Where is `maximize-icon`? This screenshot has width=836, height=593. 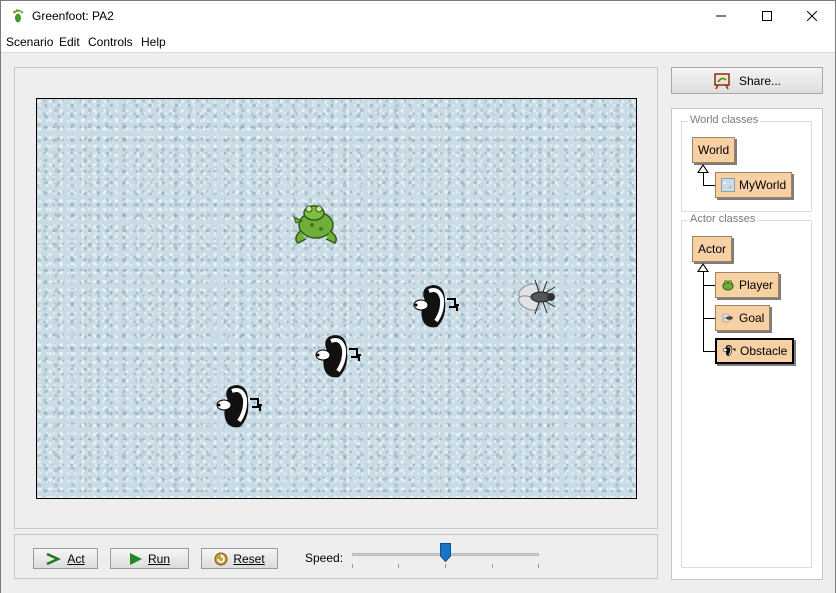
maximize-icon is located at coordinates (767, 16).